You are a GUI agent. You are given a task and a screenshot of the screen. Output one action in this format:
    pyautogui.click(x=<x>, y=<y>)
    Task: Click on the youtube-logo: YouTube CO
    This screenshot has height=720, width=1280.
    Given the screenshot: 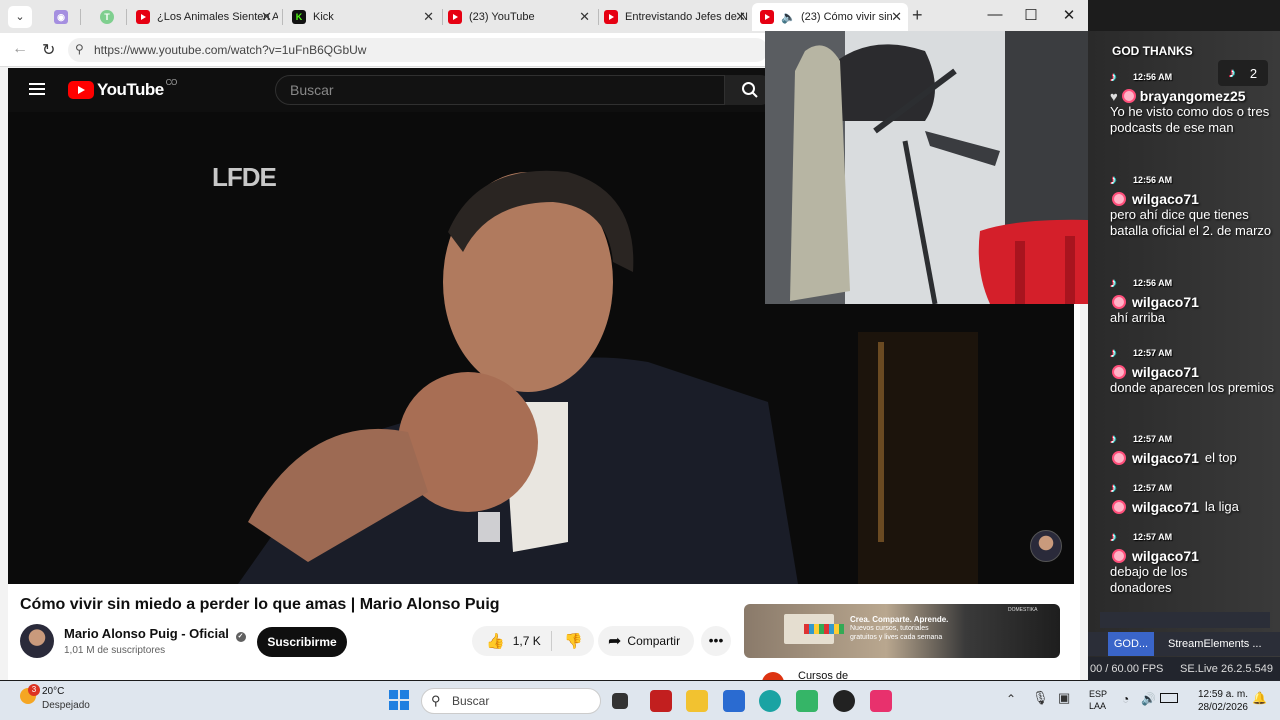 What is the action you would take?
    pyautogui.click(x=122, y=89)
    